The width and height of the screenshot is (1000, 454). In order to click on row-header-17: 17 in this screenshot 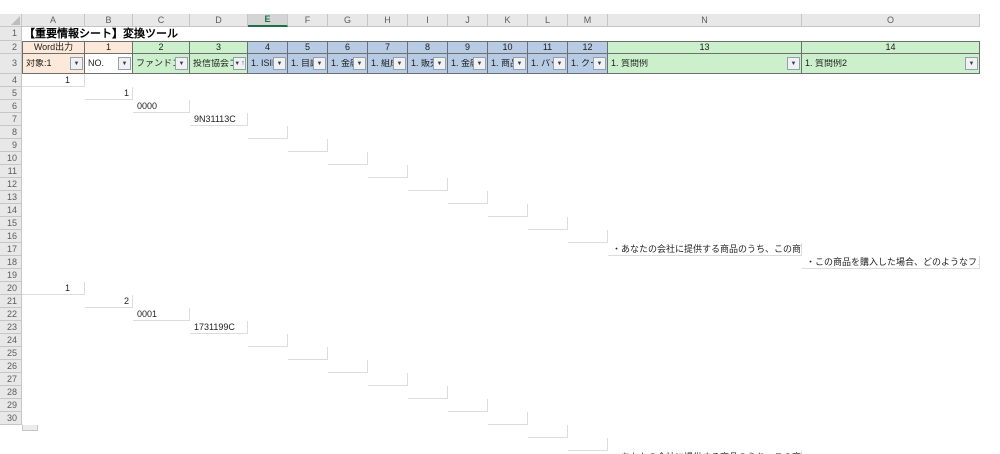, I will do `click(11, 249)`.